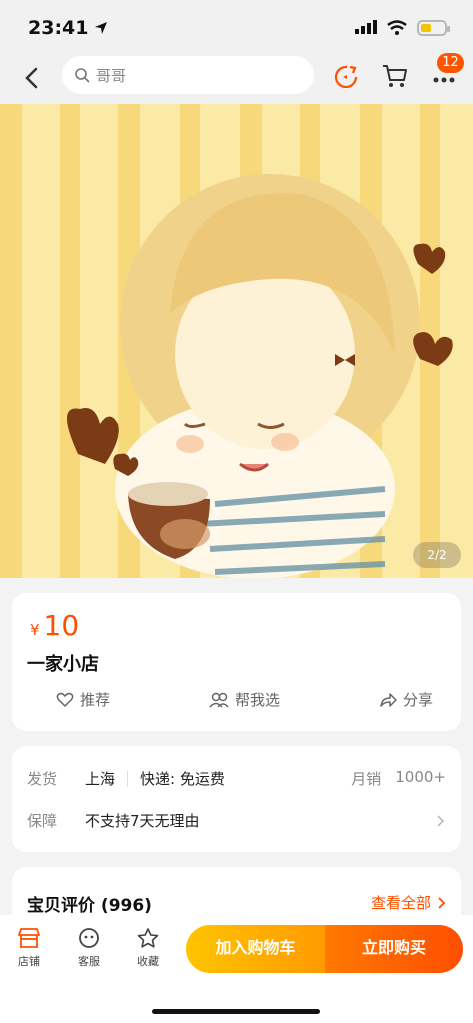 Image resolution: width=473 pixels, height=1023 pixels. I want to click on search-icon, so click(82, 75).